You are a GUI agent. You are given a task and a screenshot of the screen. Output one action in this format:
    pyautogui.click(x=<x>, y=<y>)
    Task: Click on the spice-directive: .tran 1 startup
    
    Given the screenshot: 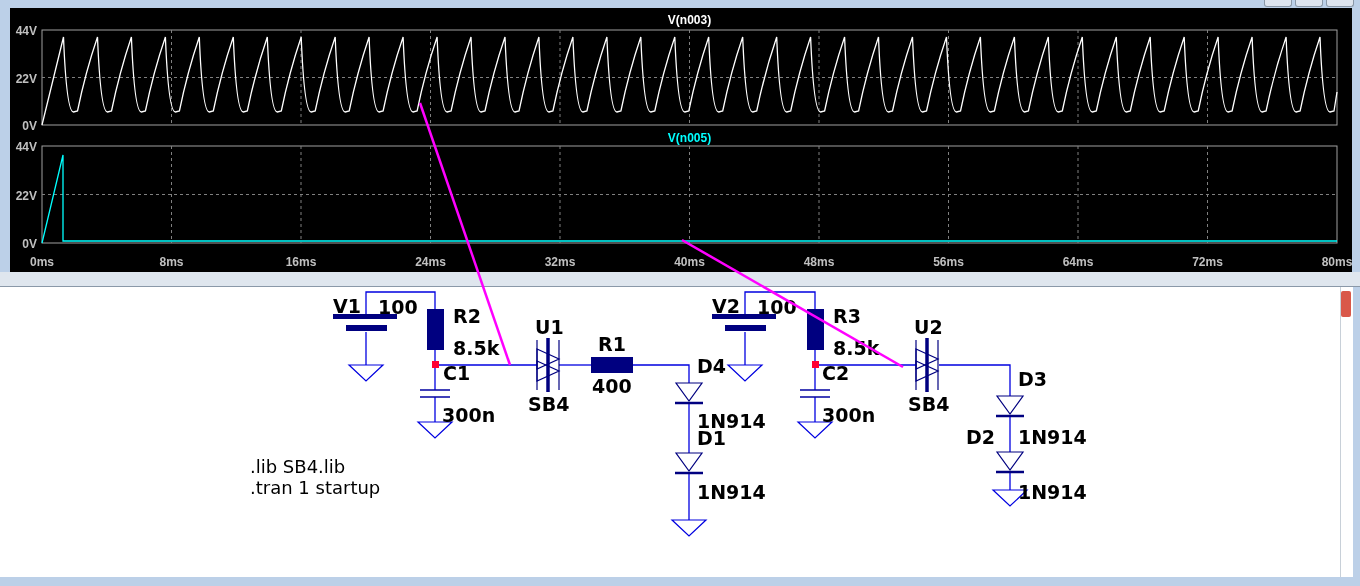 What is the action you would take?
    pyautogui.click(x=315, y=487)
    